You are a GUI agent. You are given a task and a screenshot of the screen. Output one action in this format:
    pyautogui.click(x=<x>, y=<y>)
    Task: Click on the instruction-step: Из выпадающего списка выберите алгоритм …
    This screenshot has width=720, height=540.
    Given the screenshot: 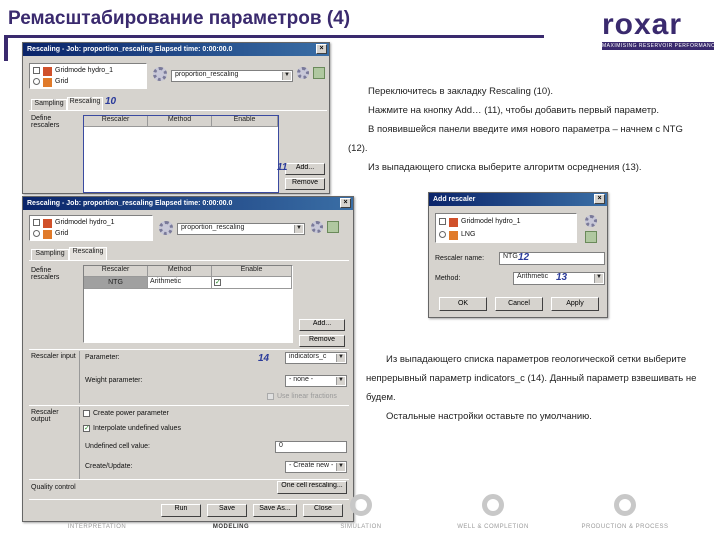 What is the action you would take?
    pyautogui.click(x=505, y=167)
    